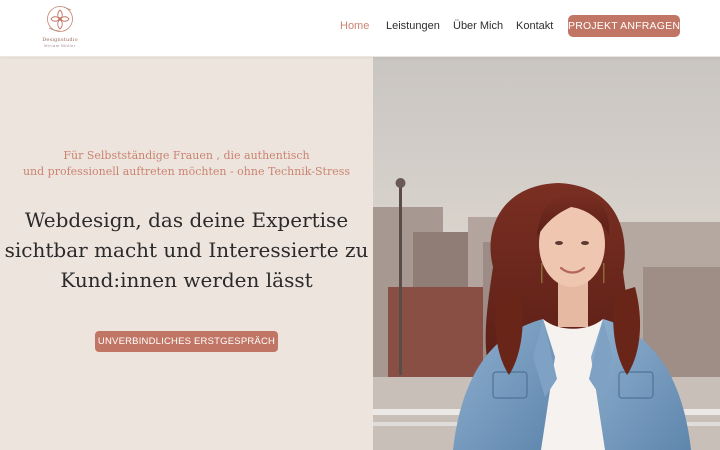 Image resolution: width=720 pixels, height=450 pixels. Describe the element at coordinates (478, 26) in the screenshot. I see `nav-item-ueber-mich: Über Mich` at that location.